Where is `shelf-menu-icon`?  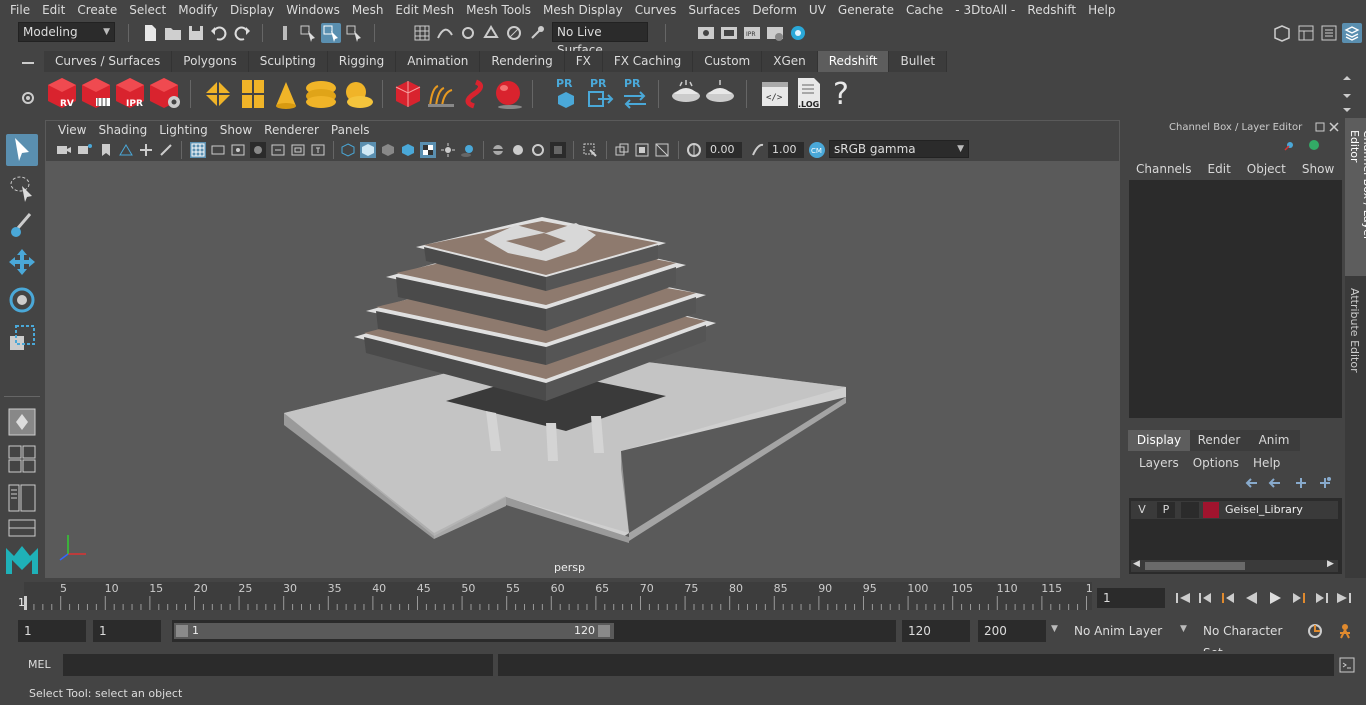
shelf-menu-icon is located at coordinates (28, 63).